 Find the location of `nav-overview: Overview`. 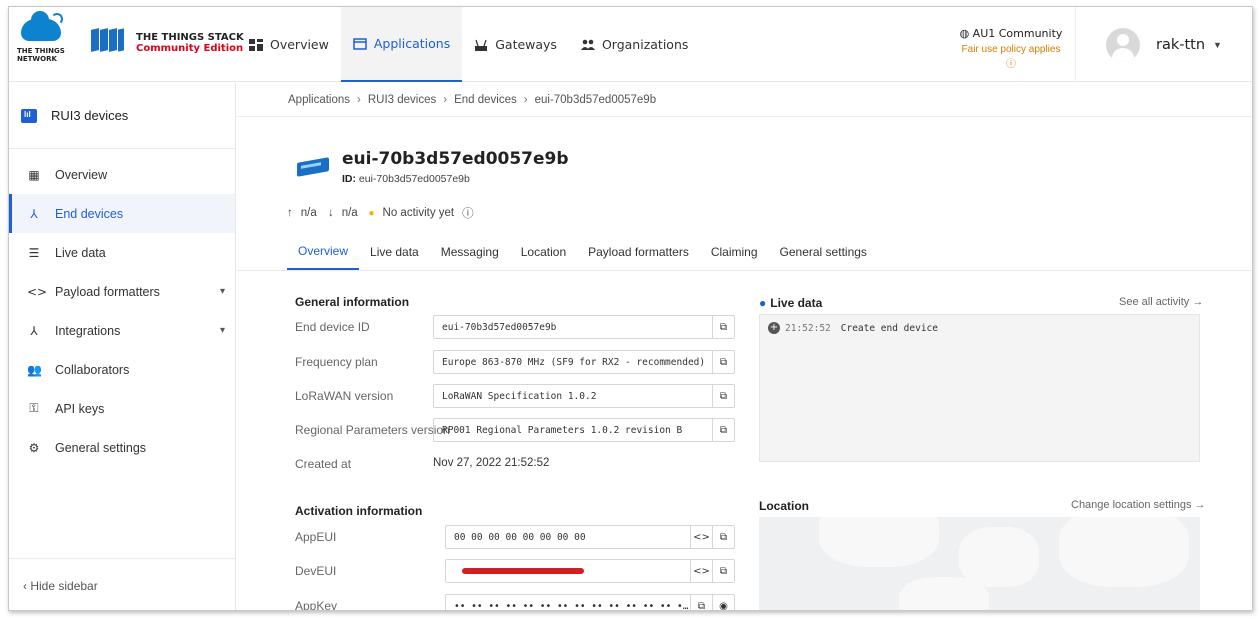

nav-overview: Overview is located at coordinates (289, 44).